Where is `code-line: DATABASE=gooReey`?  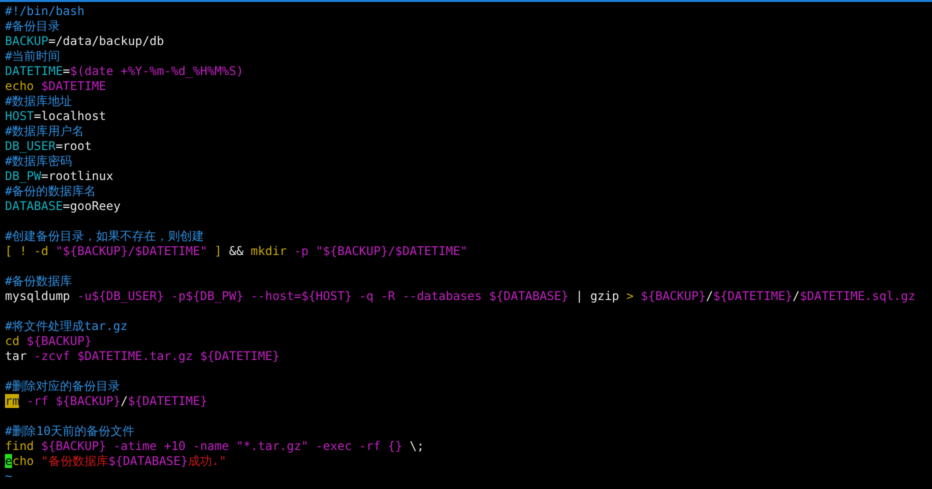
code-line: DATABASE=gooReey is located at coordinates (63, 206).